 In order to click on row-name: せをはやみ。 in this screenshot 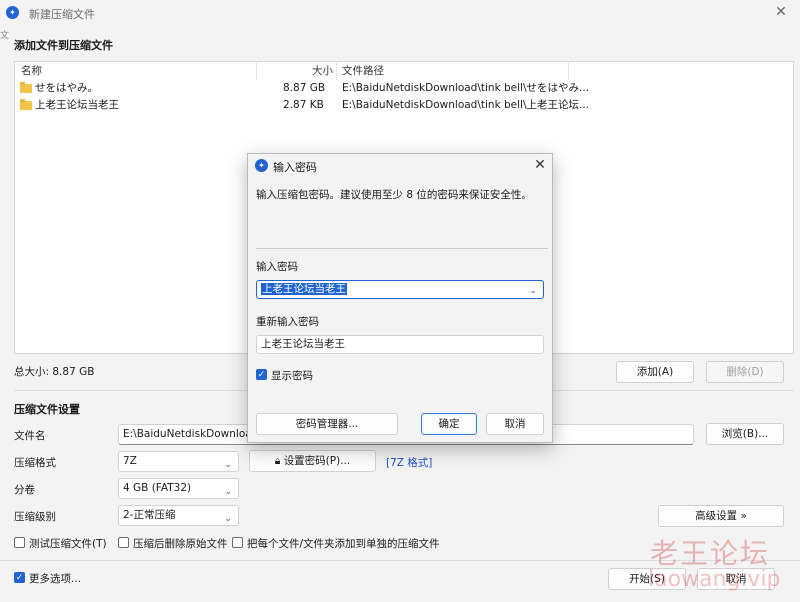, I will do `click(66, 88)`.